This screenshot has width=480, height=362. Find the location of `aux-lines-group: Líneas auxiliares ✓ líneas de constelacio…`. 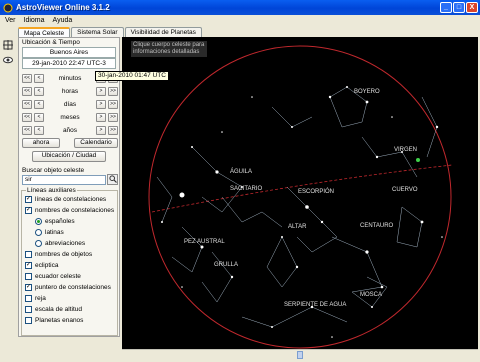

aux-lines-group: Líneas auxiliares ✓ líneas de constelacio… is located at coordinates (69, 261).